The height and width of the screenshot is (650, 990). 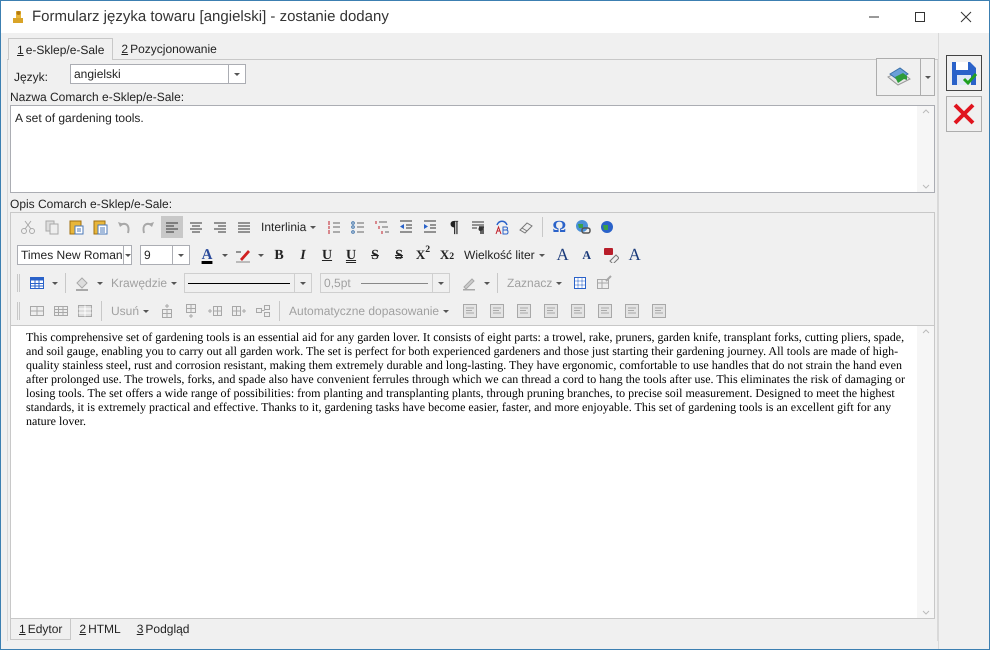 What do you see at coordinates (263, 311) in the screenshot?
I see `merge-cells-icon` at bounding box center [263, 311].